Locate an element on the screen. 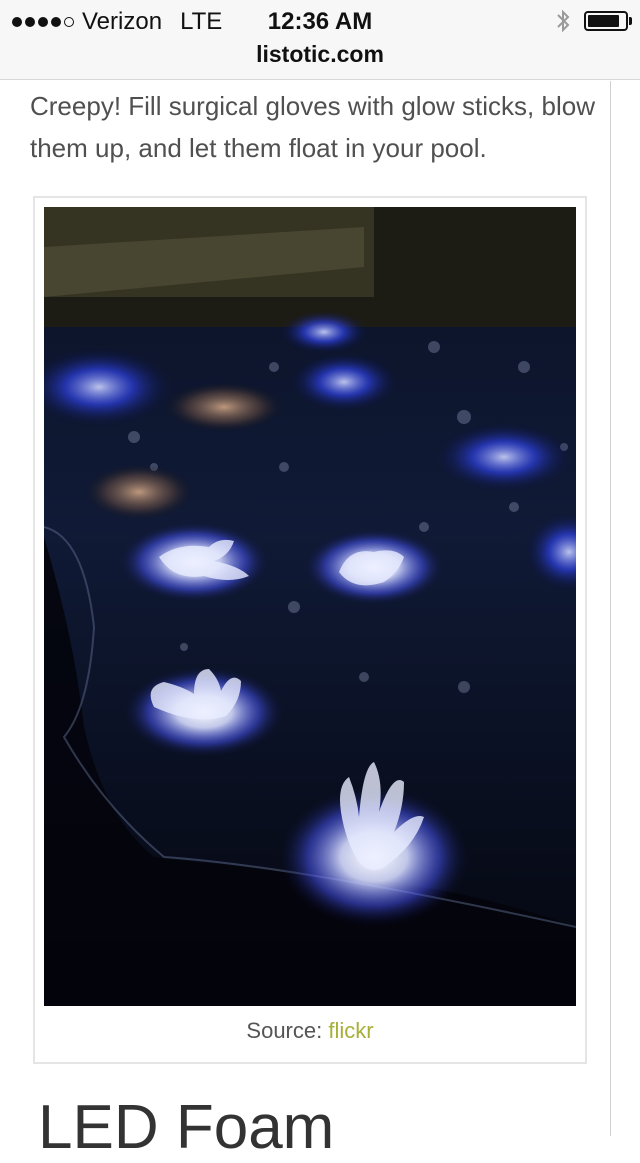  status-bar: Verizon LTE 12:36 AM listotic.com is located at coordinates (320, 40).